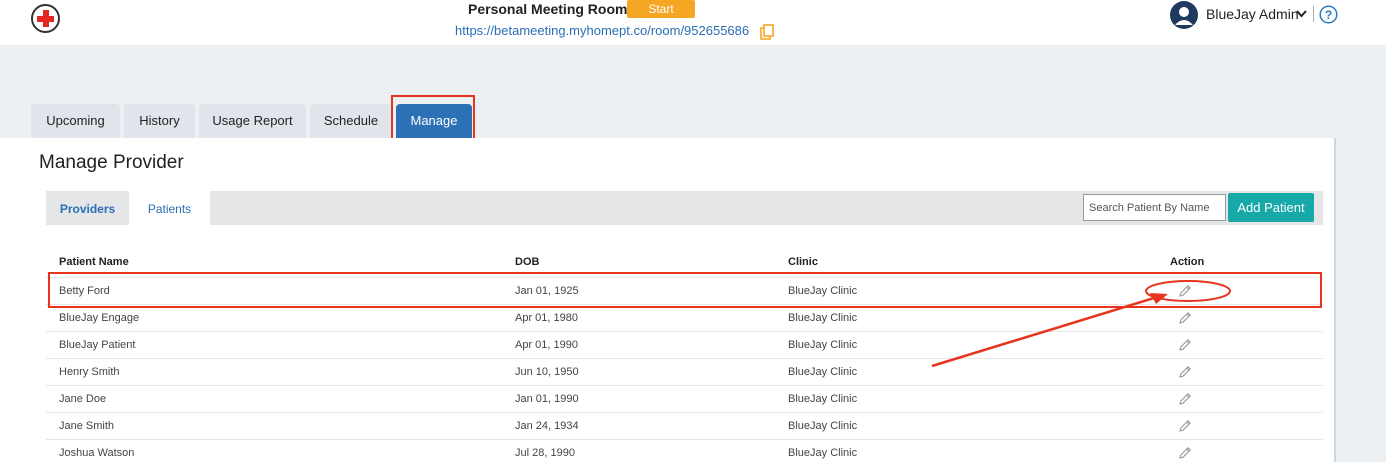 This screenshot has width=1386, height=462. What do you see at coordinates (547, 426) in the screenshot?
I see `dob-cell: Jan 24, 1934` at bounding box center [547, 426].